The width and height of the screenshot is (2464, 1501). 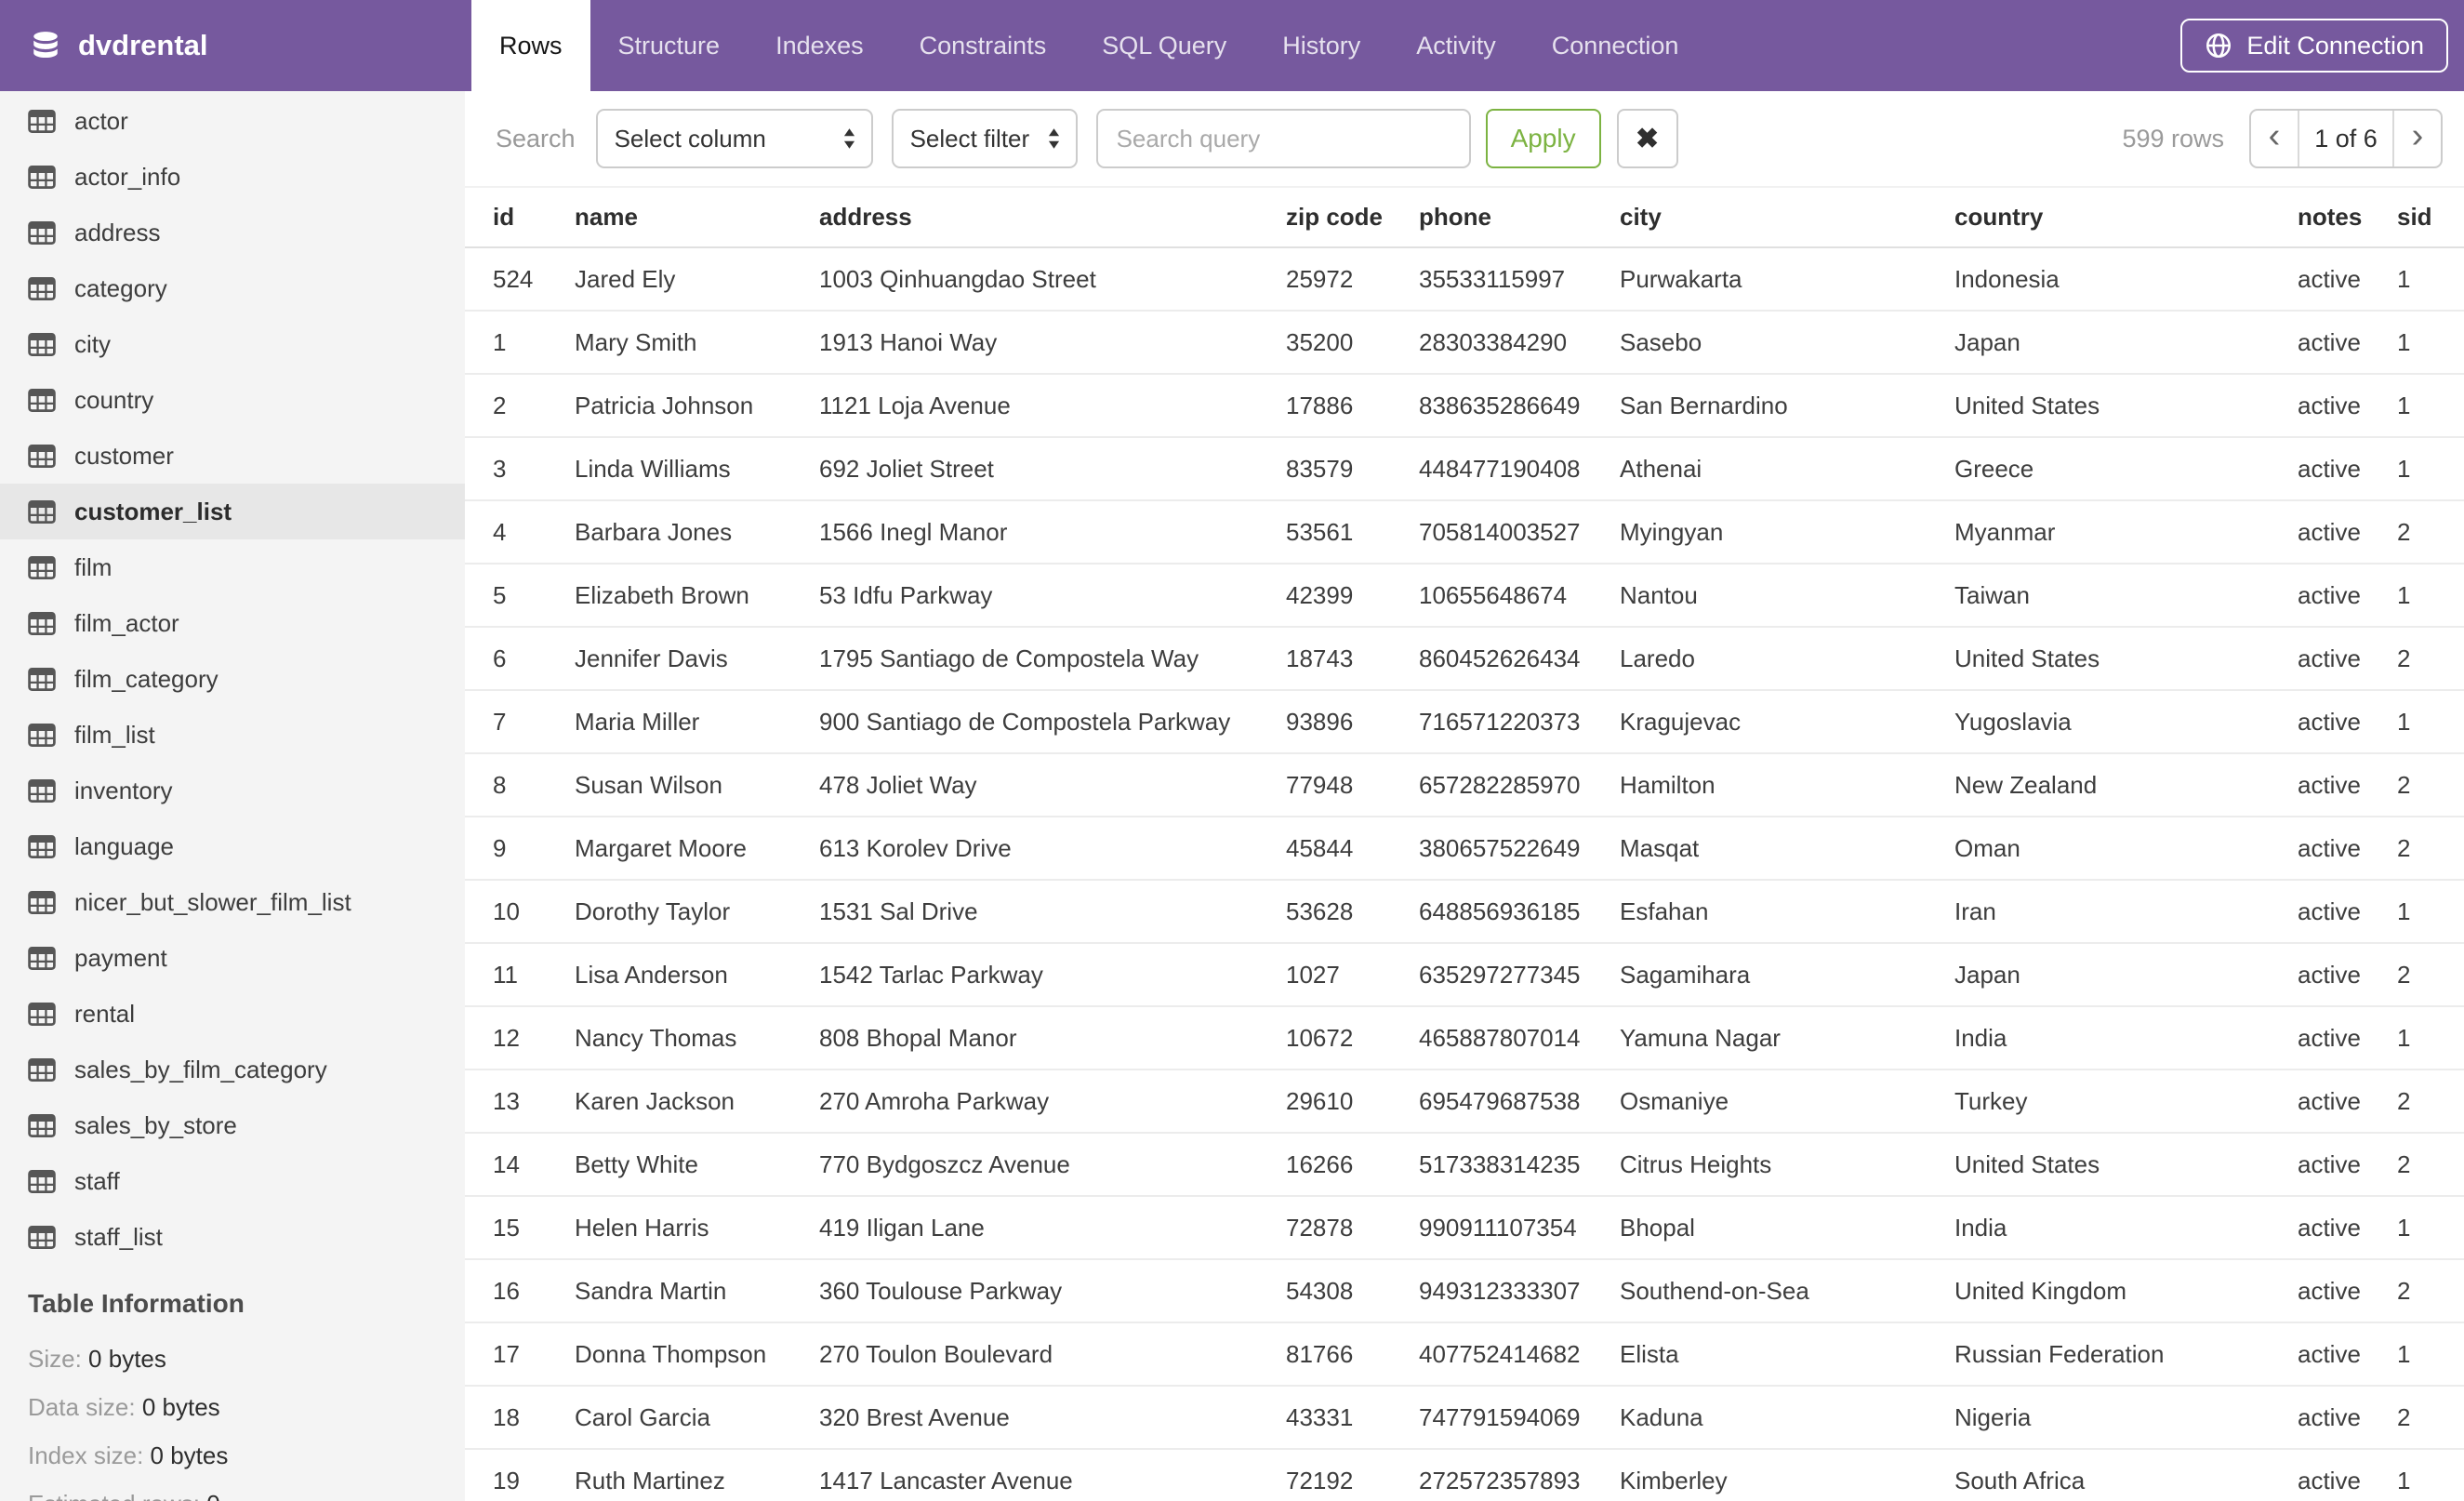 What do you see at coordinates (1456, 45) in the screenshot?
I see `tab-activity: Activity` at bounding box center [1456, 45].